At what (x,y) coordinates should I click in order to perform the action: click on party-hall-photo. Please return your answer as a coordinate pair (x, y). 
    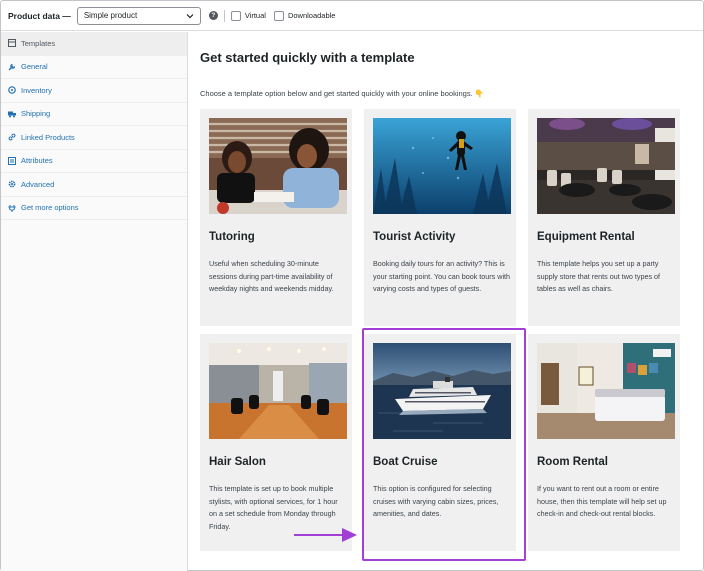
    Looking at the image, I should click on (606, 166).